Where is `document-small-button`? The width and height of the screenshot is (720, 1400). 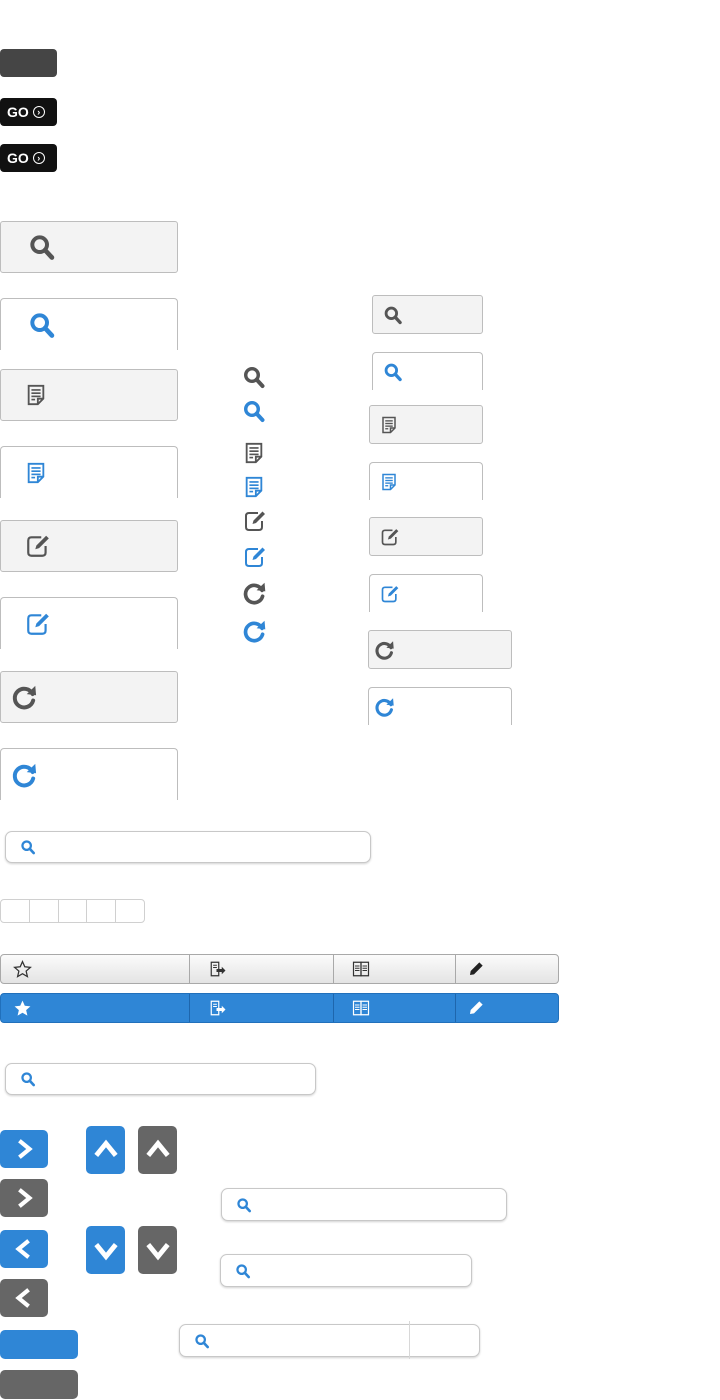
document-small-button is located at coordinates (426, 424).